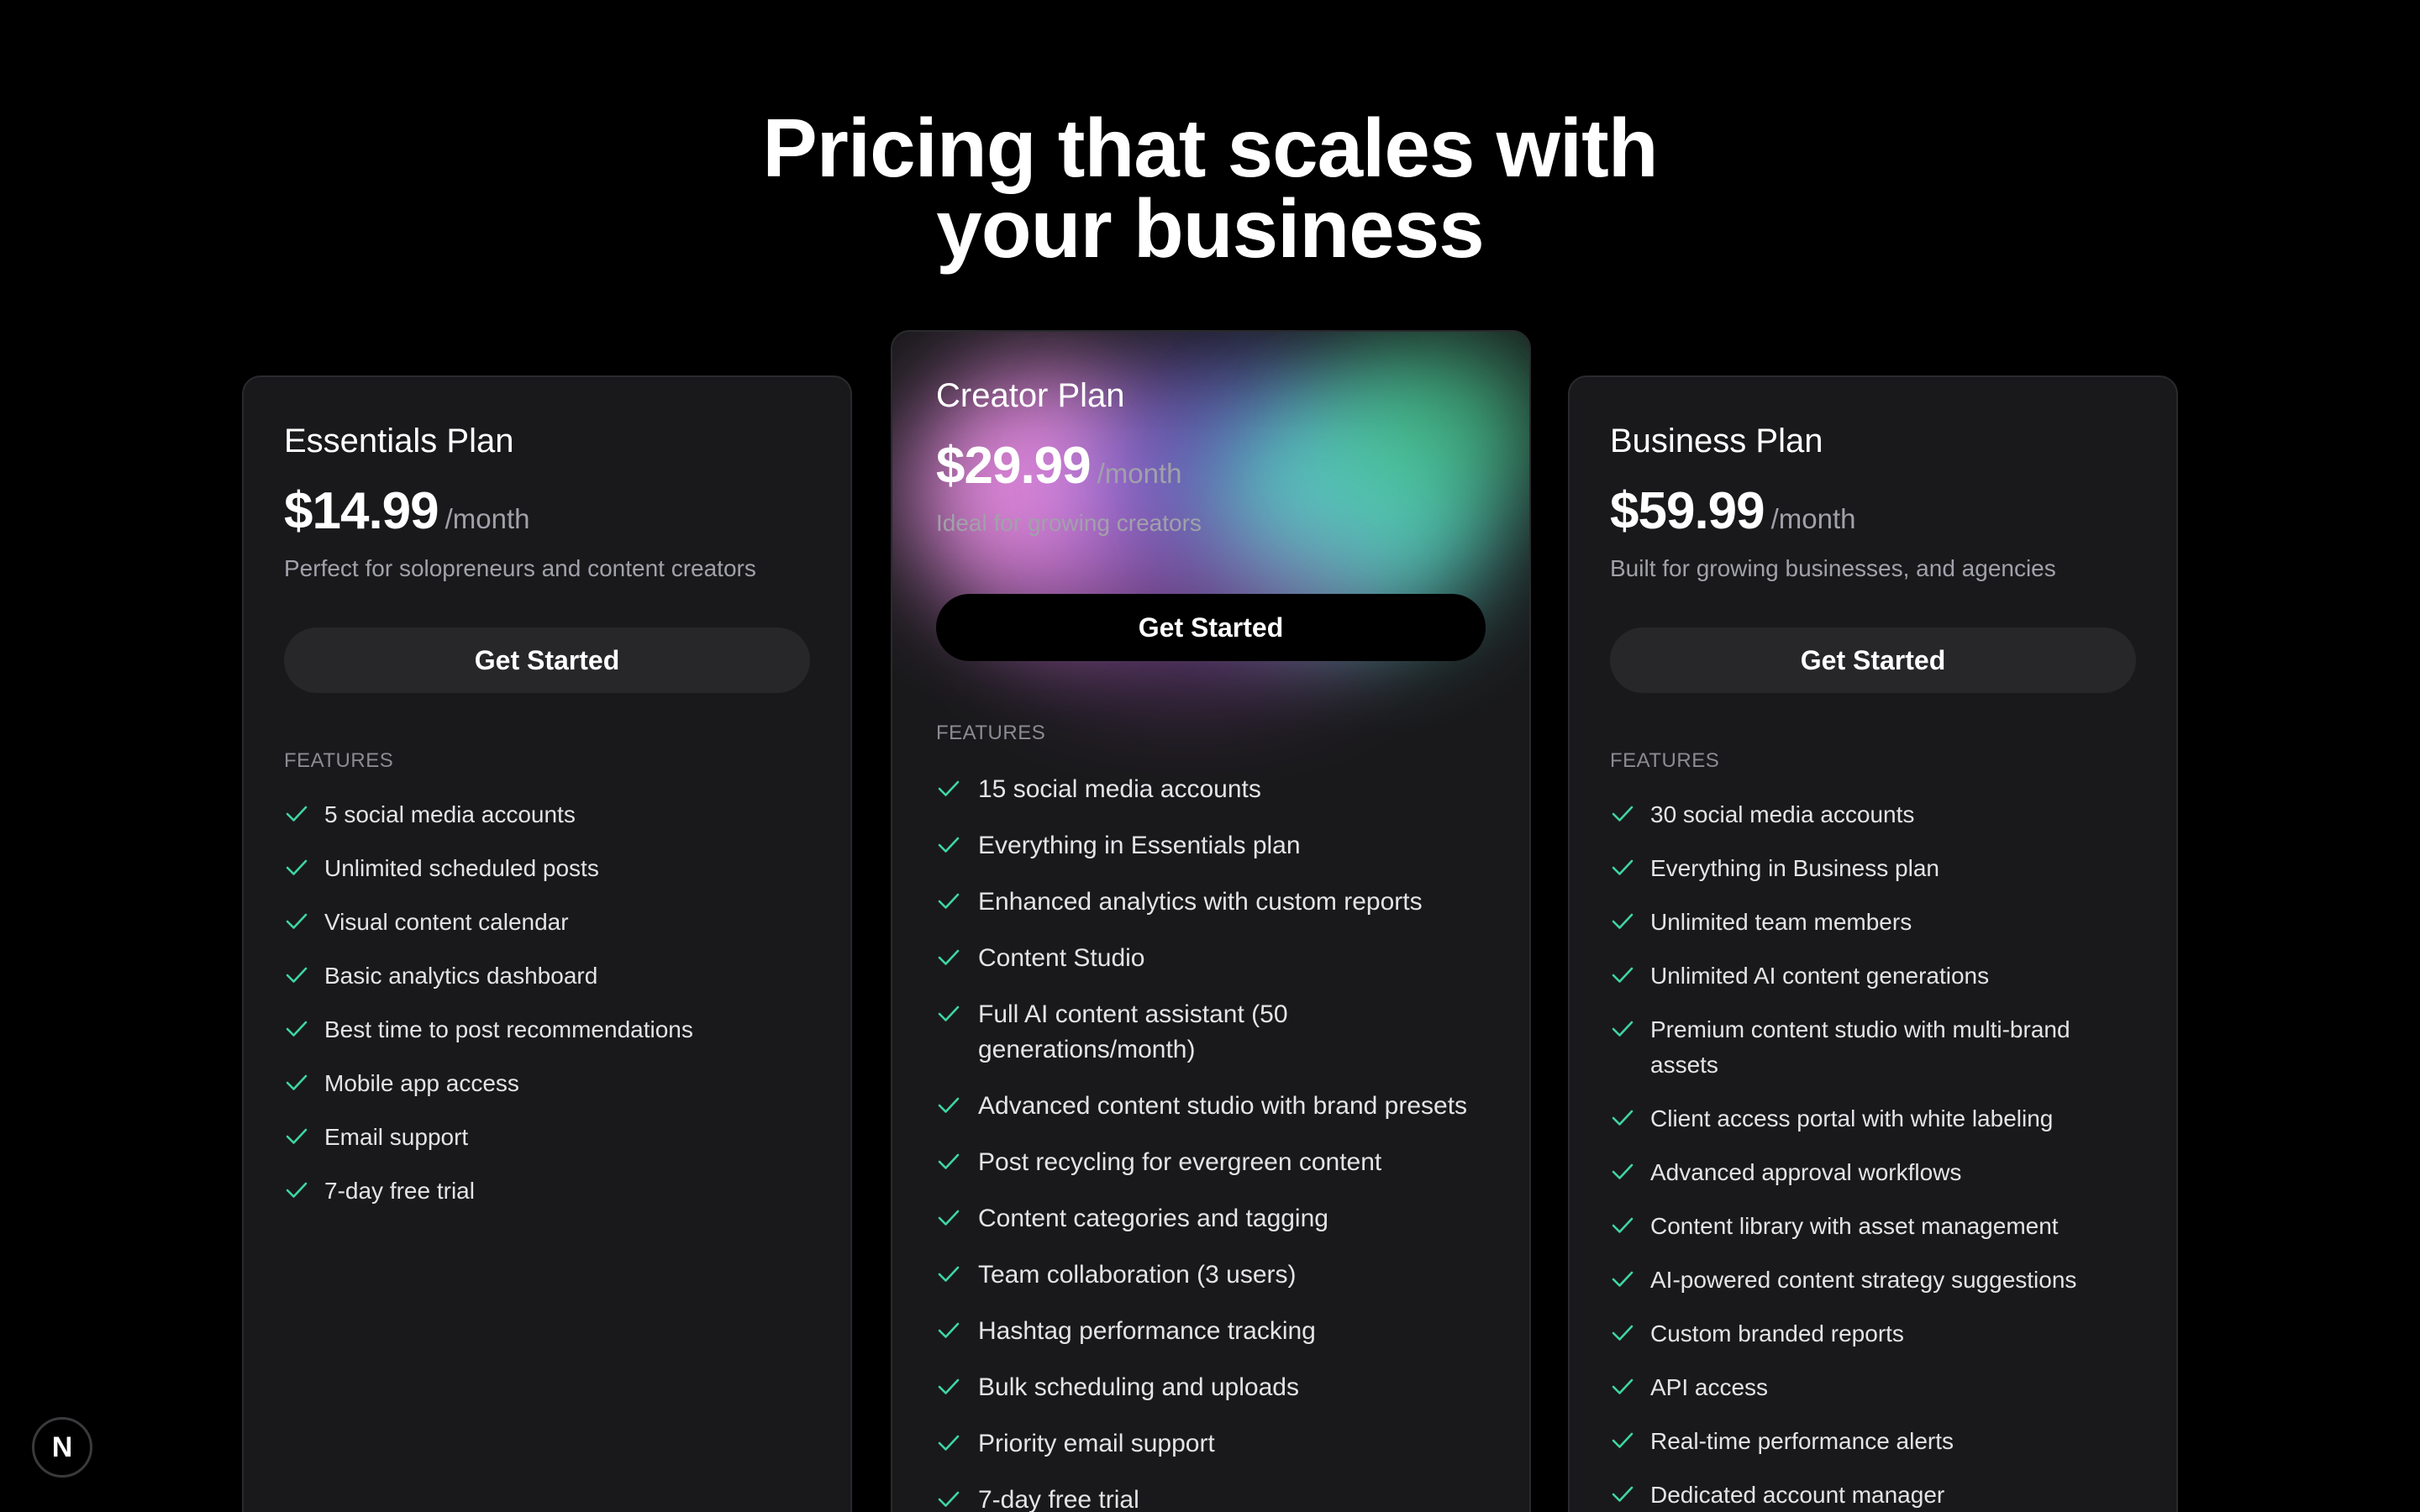 The height and width of the screenshot is (1512, 2420). What do you see at coordinates (399, 441) in the screenshot?
I see `plan-name: Essentials Plan` at bounding box center [399, 441].